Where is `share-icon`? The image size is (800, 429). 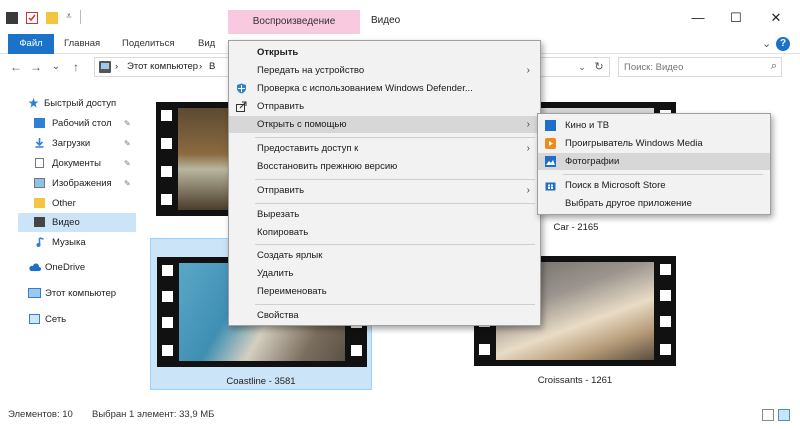
share-icon is located at coordinates (241, 106).